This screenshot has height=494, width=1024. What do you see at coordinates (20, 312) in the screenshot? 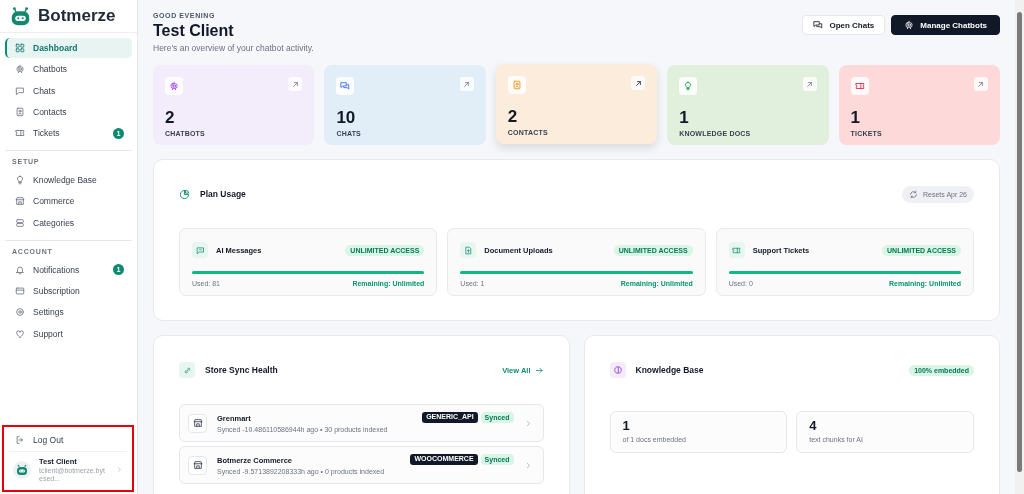
I see `settings-icon` at bounding box center [20, 312].